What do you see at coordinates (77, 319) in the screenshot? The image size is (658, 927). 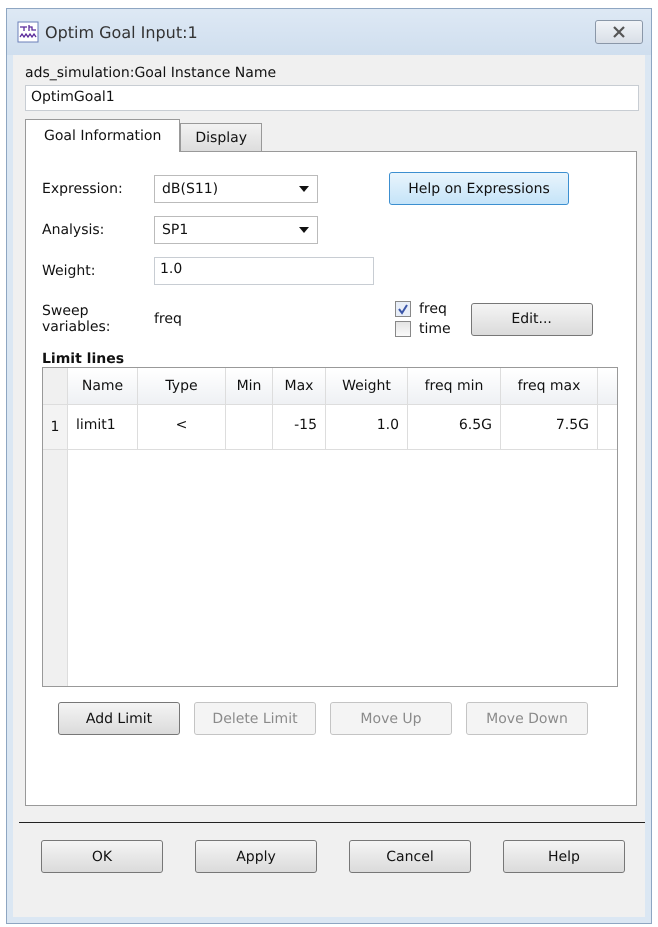 I see `sweep-variables-label: Sweep variables:` at bounding box center [77, 319].